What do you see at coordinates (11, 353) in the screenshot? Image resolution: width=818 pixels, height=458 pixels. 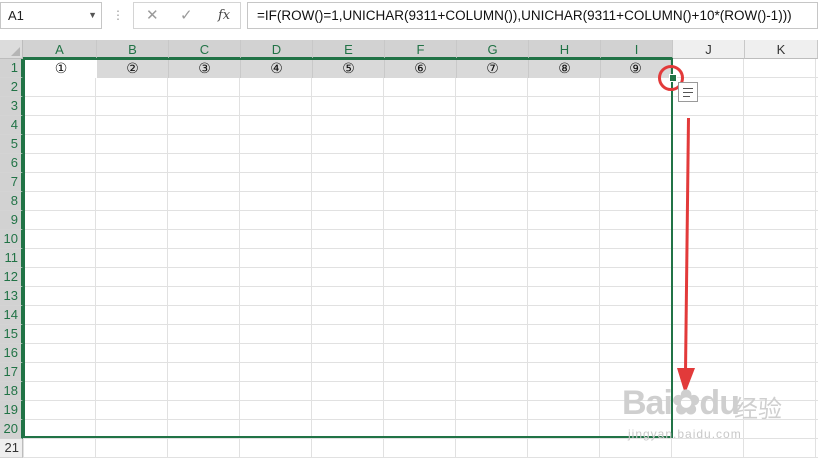 I see `row-header-16: 16` at bounding box center [11, 353].